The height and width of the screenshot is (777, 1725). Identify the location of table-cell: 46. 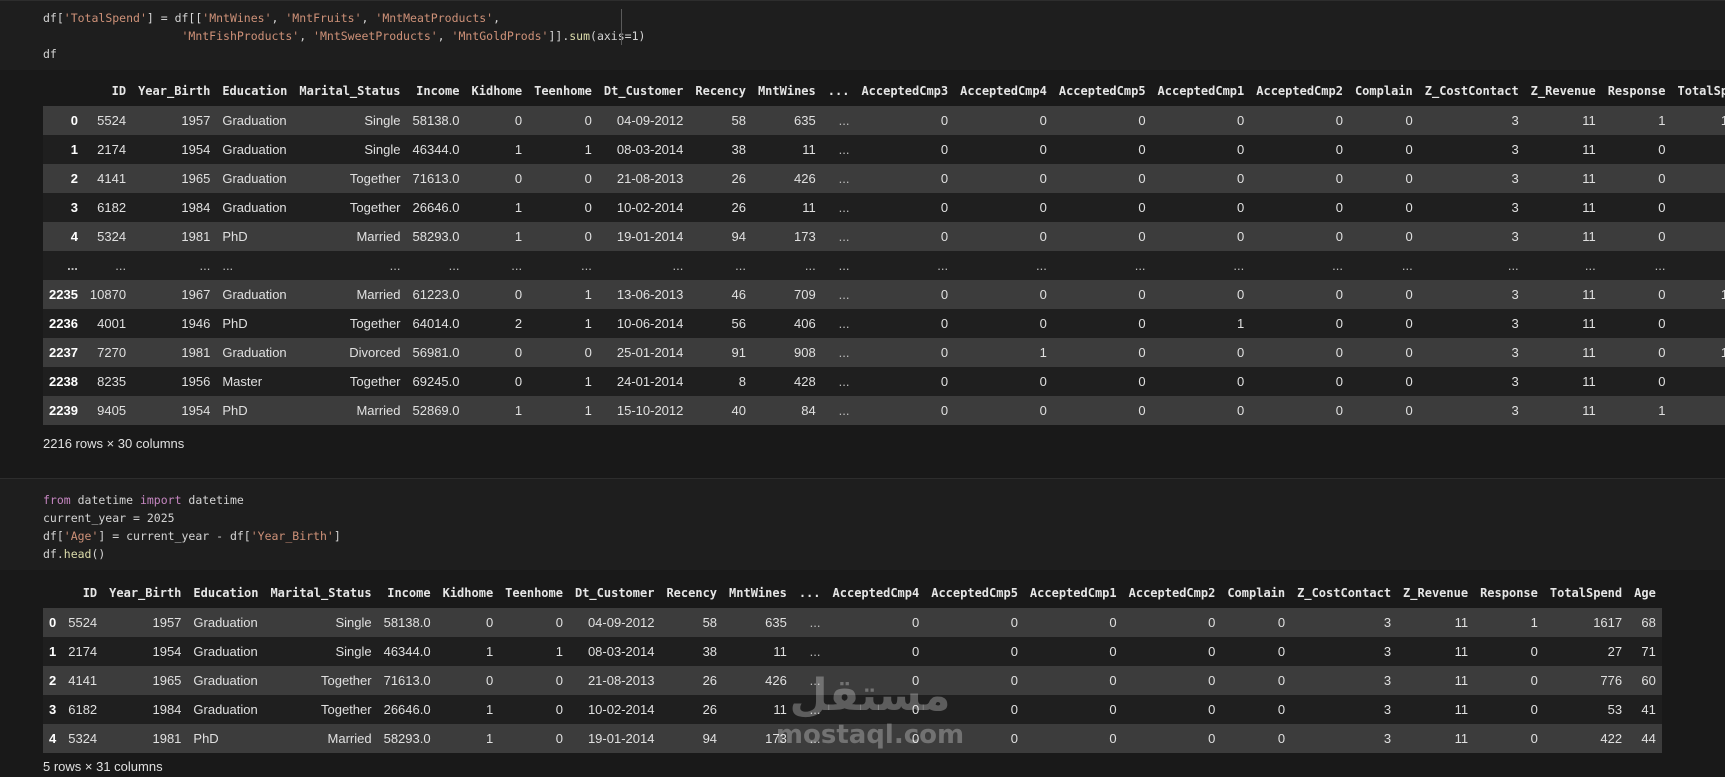
(720, 294).